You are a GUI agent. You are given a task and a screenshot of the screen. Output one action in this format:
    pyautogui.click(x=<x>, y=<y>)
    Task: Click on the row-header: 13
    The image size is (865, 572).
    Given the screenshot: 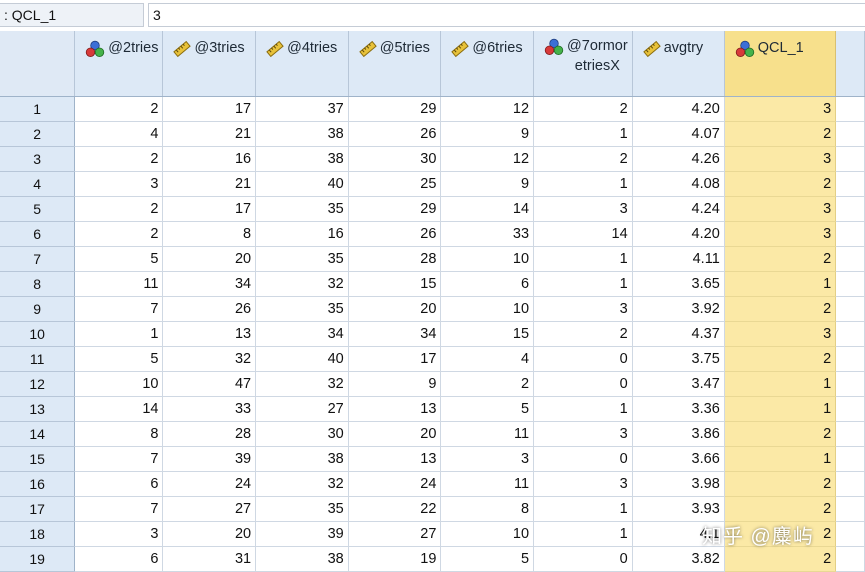 What is the action you would take?
    pyautogui.click(x=38, y=409)
    